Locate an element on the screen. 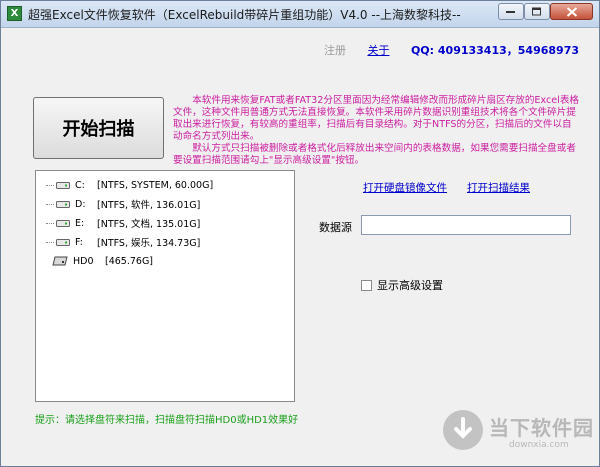 The image size is (600, 467). data-source-input is located at coordinates (466, 225).